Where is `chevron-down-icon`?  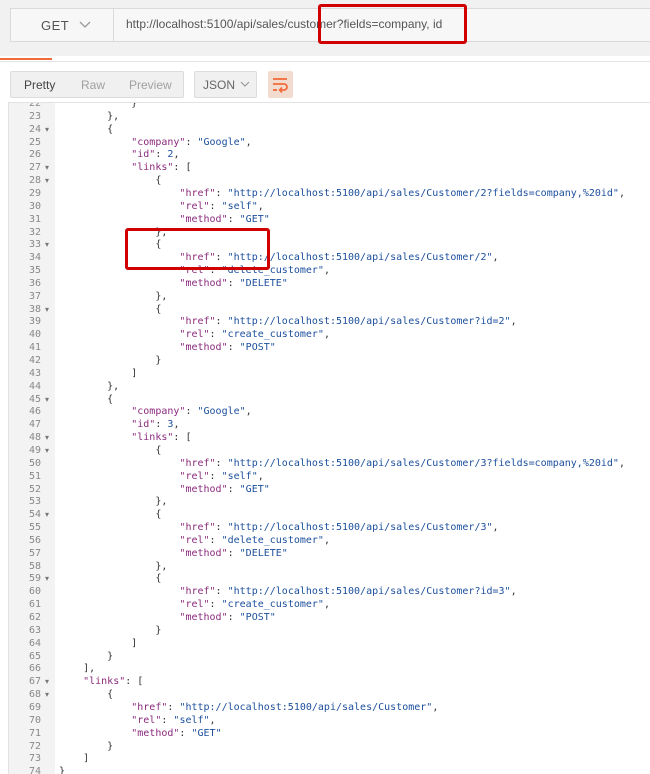 chevron-down-icon is located at coordinates (245, 84).